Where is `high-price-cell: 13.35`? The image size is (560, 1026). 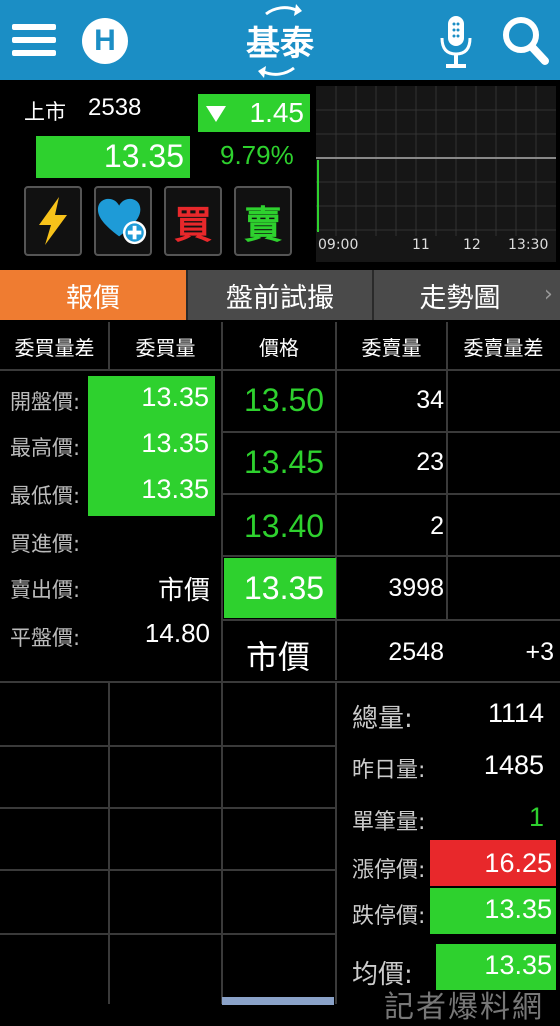 high-price-cell: 13.35 is located at coordinates (151, 445).